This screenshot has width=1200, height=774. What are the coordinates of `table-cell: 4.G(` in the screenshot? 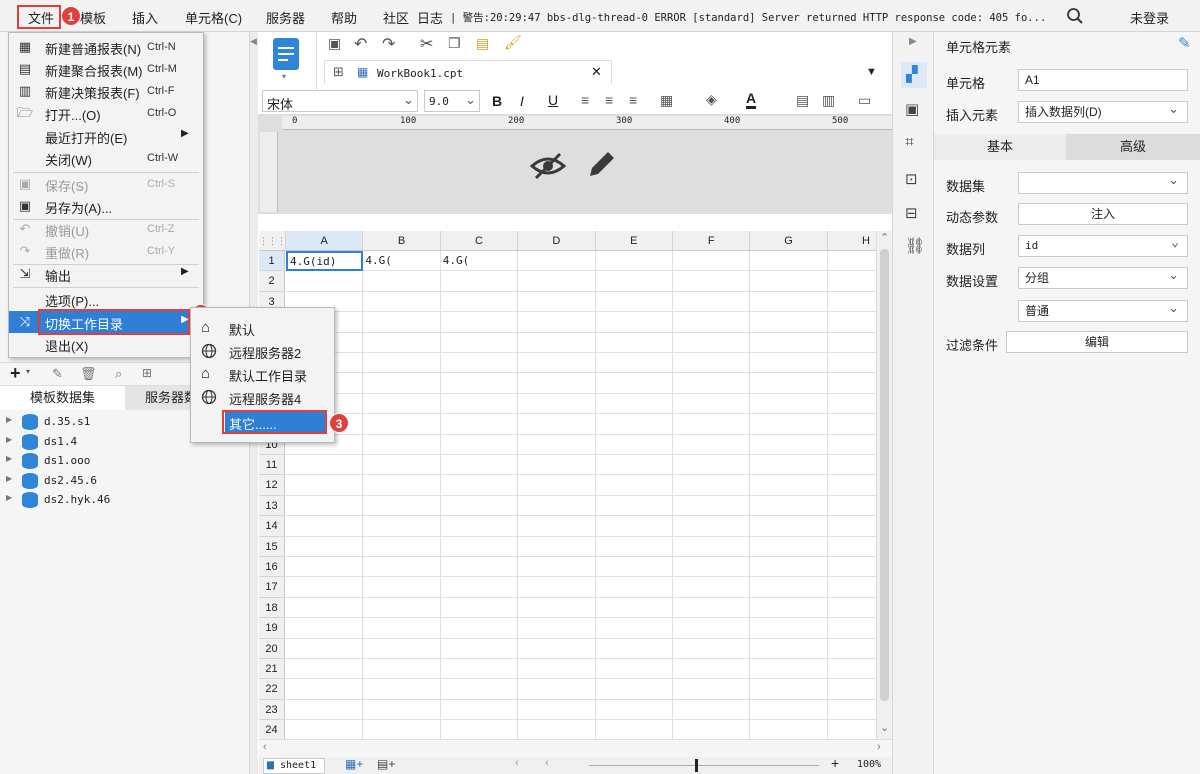 It's located at (479, 261).